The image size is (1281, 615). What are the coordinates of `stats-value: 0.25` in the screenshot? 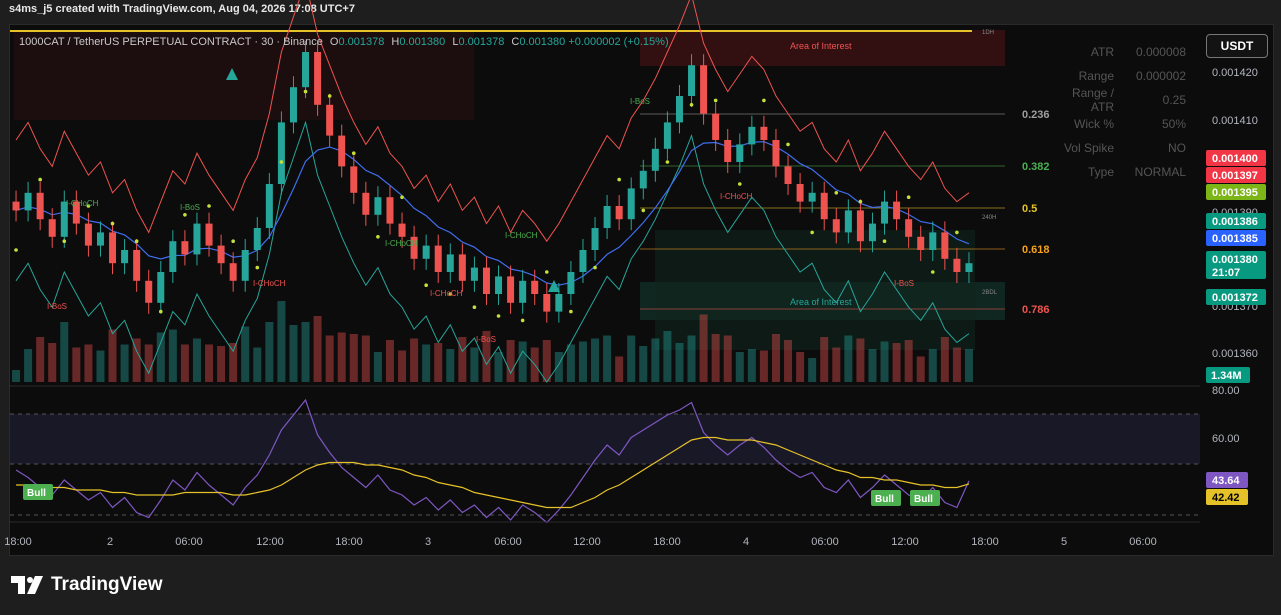 It's located at (1174, 100).